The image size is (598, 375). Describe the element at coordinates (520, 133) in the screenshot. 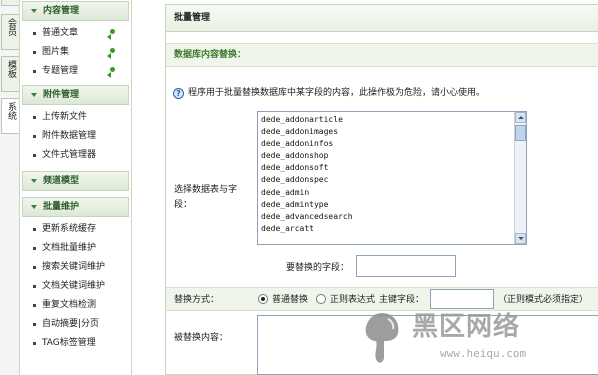

I see `scroll-thumb` at that location.